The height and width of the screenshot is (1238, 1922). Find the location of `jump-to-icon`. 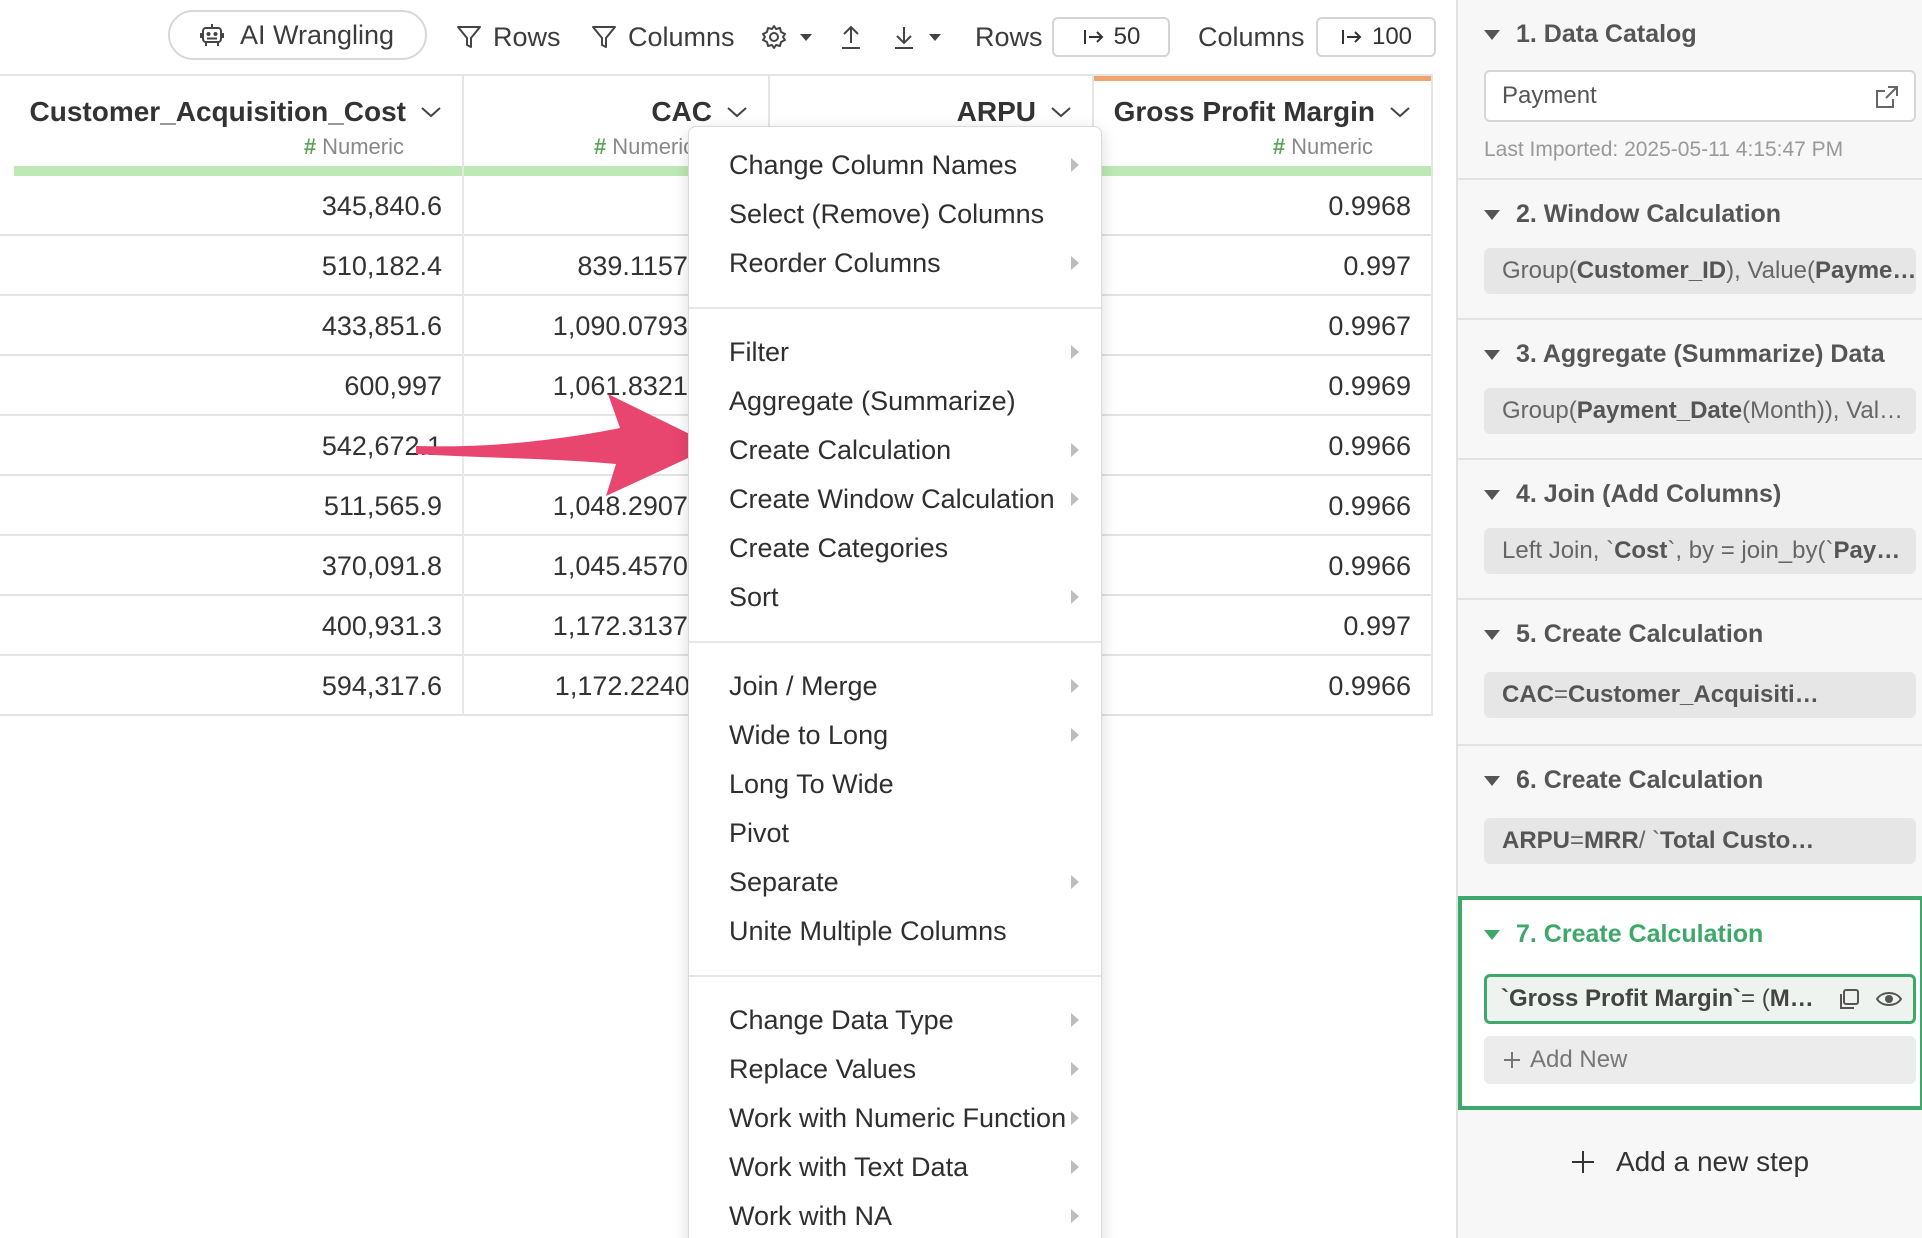

jump-to-icon is located at coordinates (1351, 37).